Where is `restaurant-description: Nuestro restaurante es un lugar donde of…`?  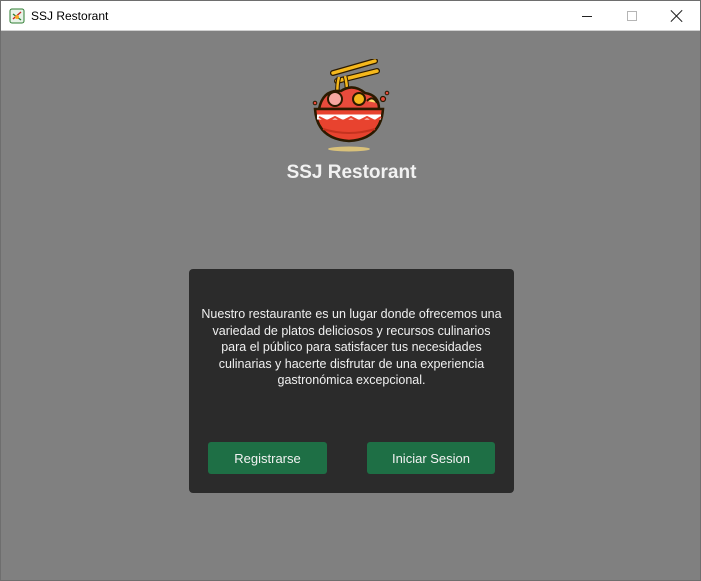 restaurant-description: Nuestro restaurante es un lugar donde of… is located at coordinates (351, 347).